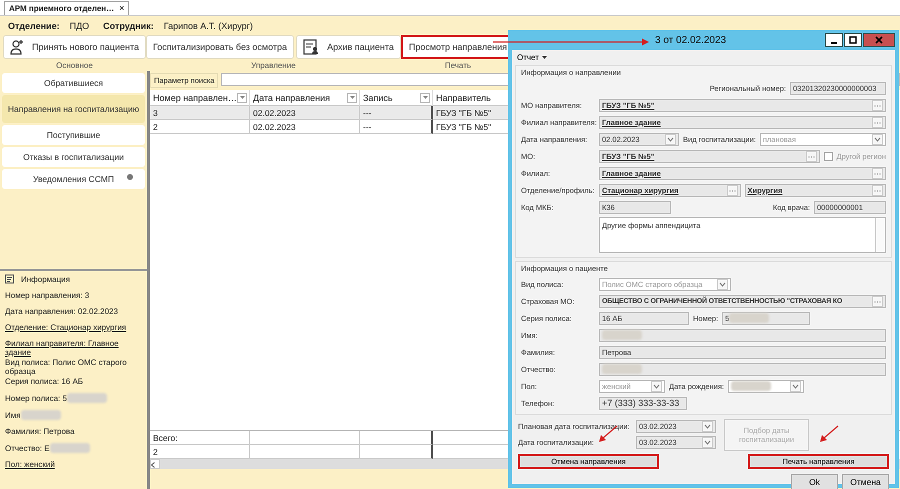  I want to click on summary-cell: Всего:, so click(200, 438).